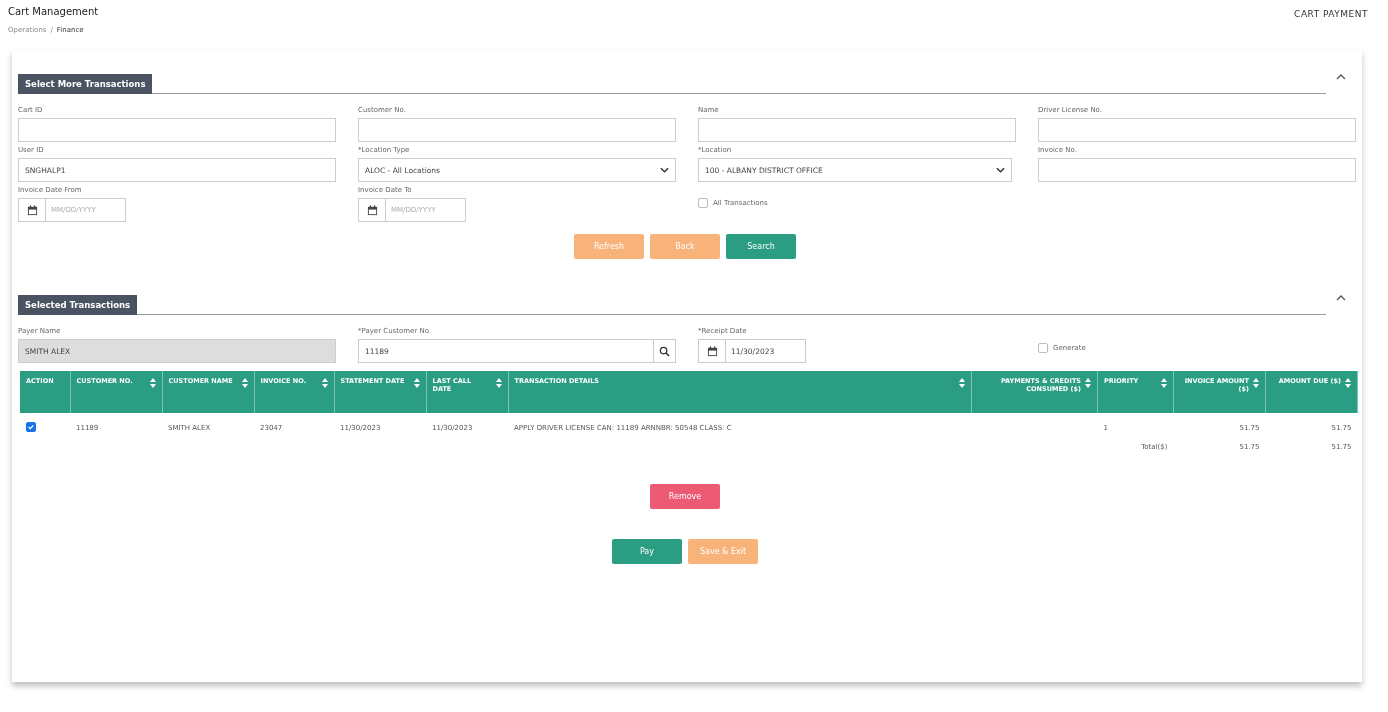 Image resolution: width=1388 pixels, height=712 pixels. I want to click on remove-button: Remove, so click(685, 496).